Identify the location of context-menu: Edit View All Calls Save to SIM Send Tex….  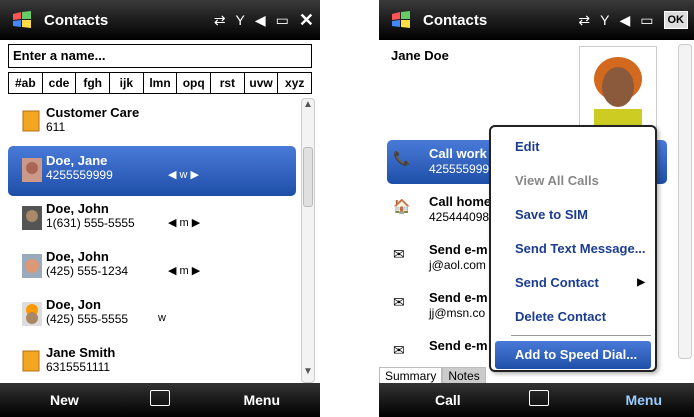
(573, 248).